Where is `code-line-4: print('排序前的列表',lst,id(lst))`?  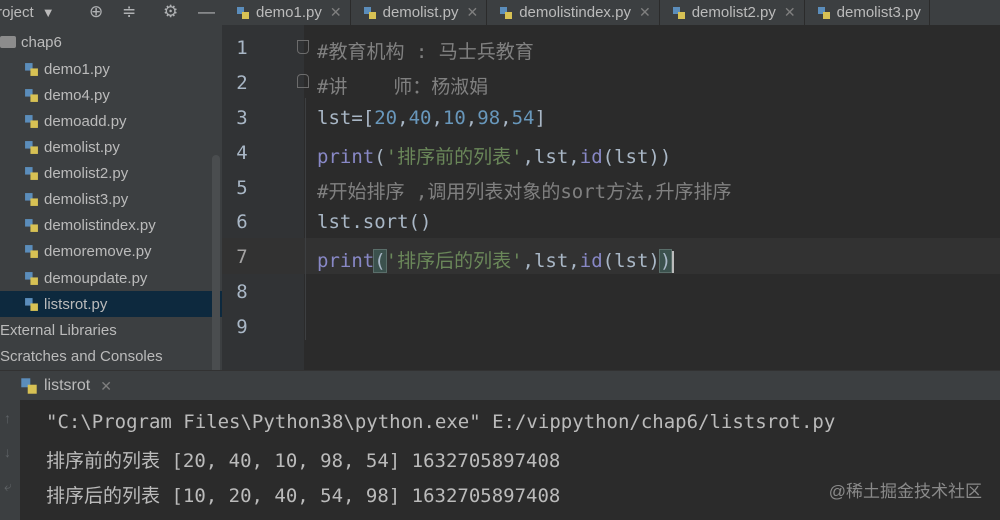
code-line-4: print('排序前的列表',lst,id(lst)) is located at coordinates (494, 157).